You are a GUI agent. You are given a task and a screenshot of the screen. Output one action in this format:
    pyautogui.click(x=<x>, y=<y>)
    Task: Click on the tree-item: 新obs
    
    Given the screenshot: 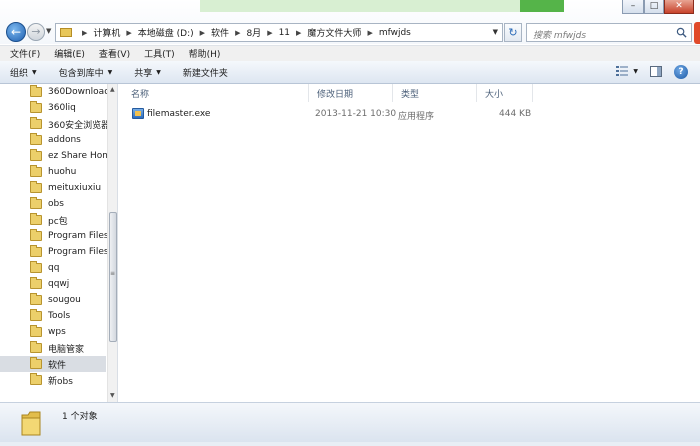 What is the action you would take?
    pyautogui.click(x=69, y=380)
    